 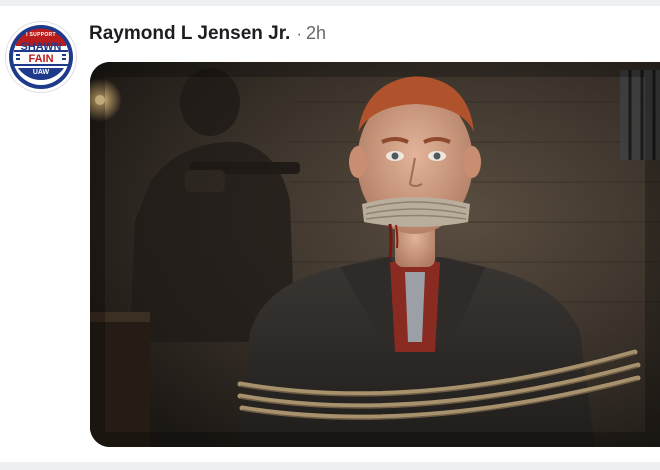 I want to click on avatar-first-name: SHAWN, so click(x=41, y=47).